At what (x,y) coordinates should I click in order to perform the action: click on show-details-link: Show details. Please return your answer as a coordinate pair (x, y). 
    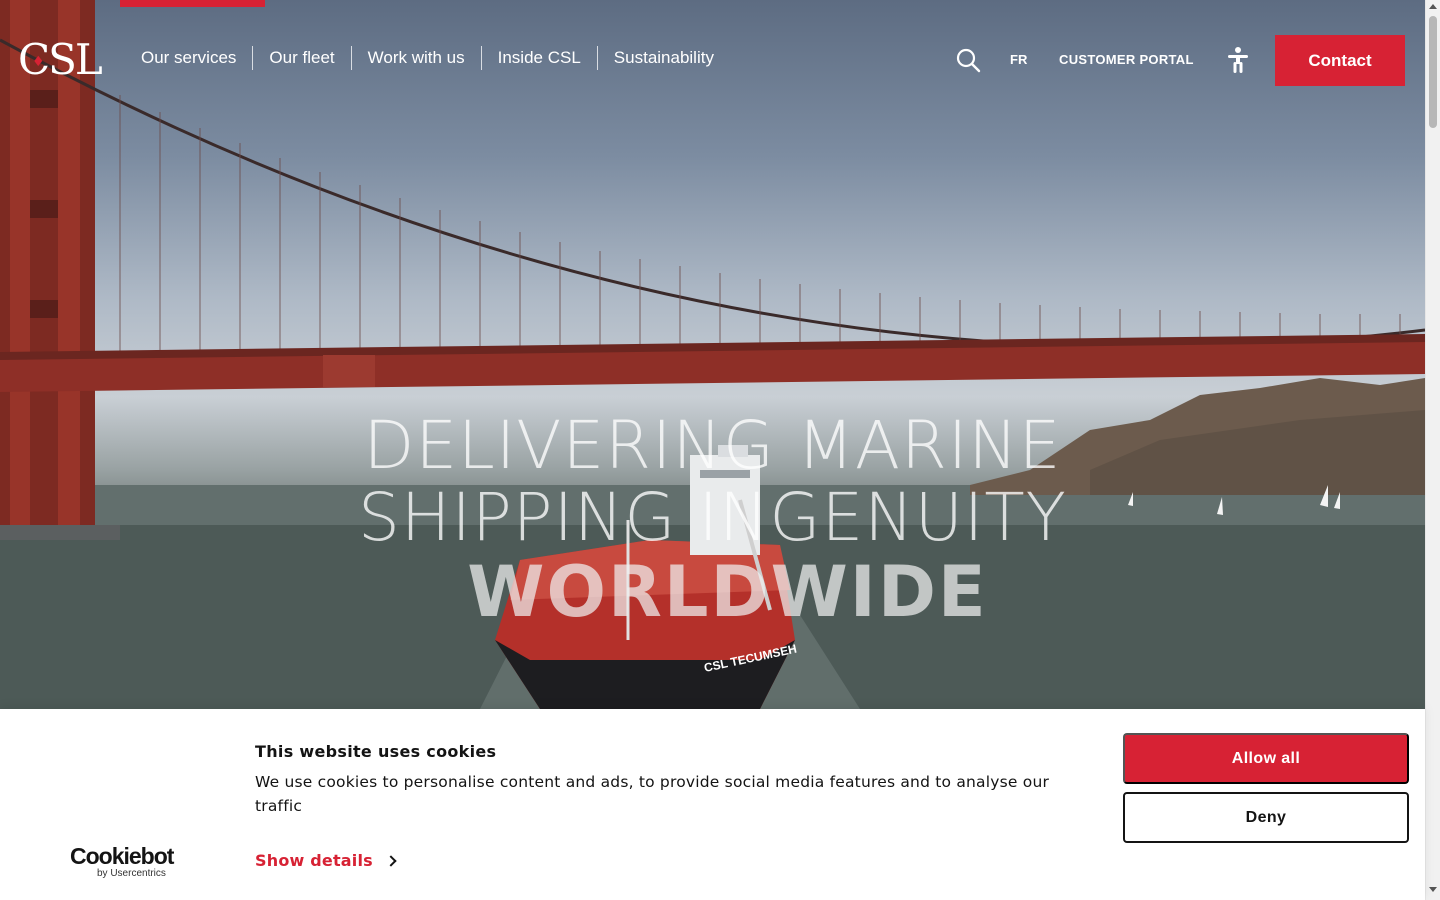
    Looking at the image, I should click on (326, 860).